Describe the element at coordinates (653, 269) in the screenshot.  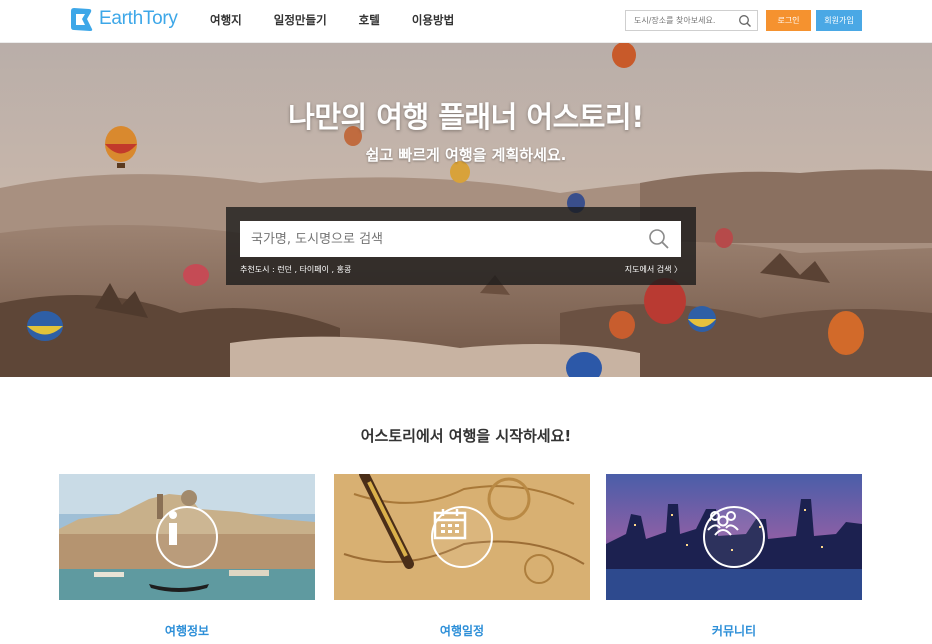
I see `map-search-link: 지도에서 검색 〉` at that location.